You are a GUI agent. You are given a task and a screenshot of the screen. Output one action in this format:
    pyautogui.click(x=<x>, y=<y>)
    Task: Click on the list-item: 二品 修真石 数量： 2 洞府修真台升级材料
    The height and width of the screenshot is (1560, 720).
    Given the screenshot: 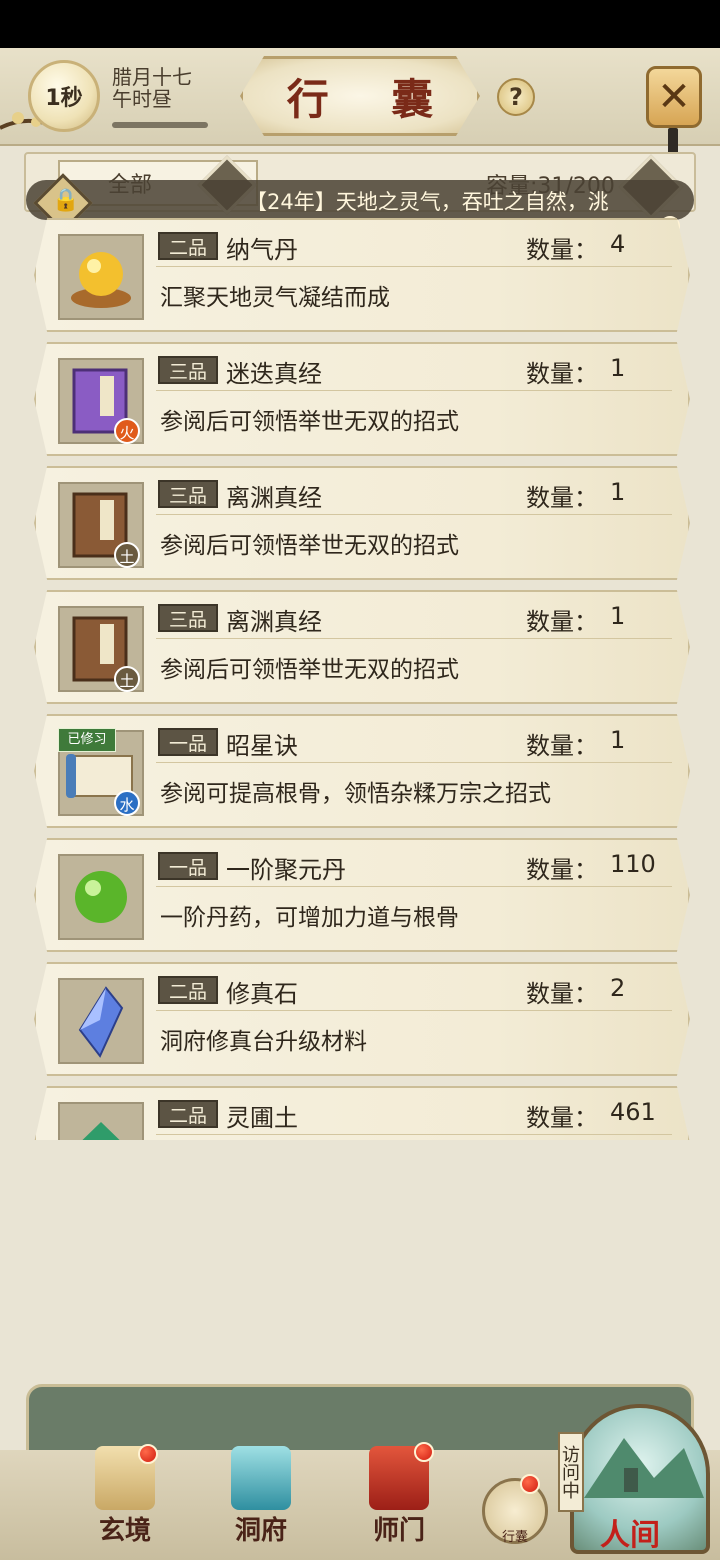 What is the action you would take?
    pyautogui.click(x=362, y=1019)
    